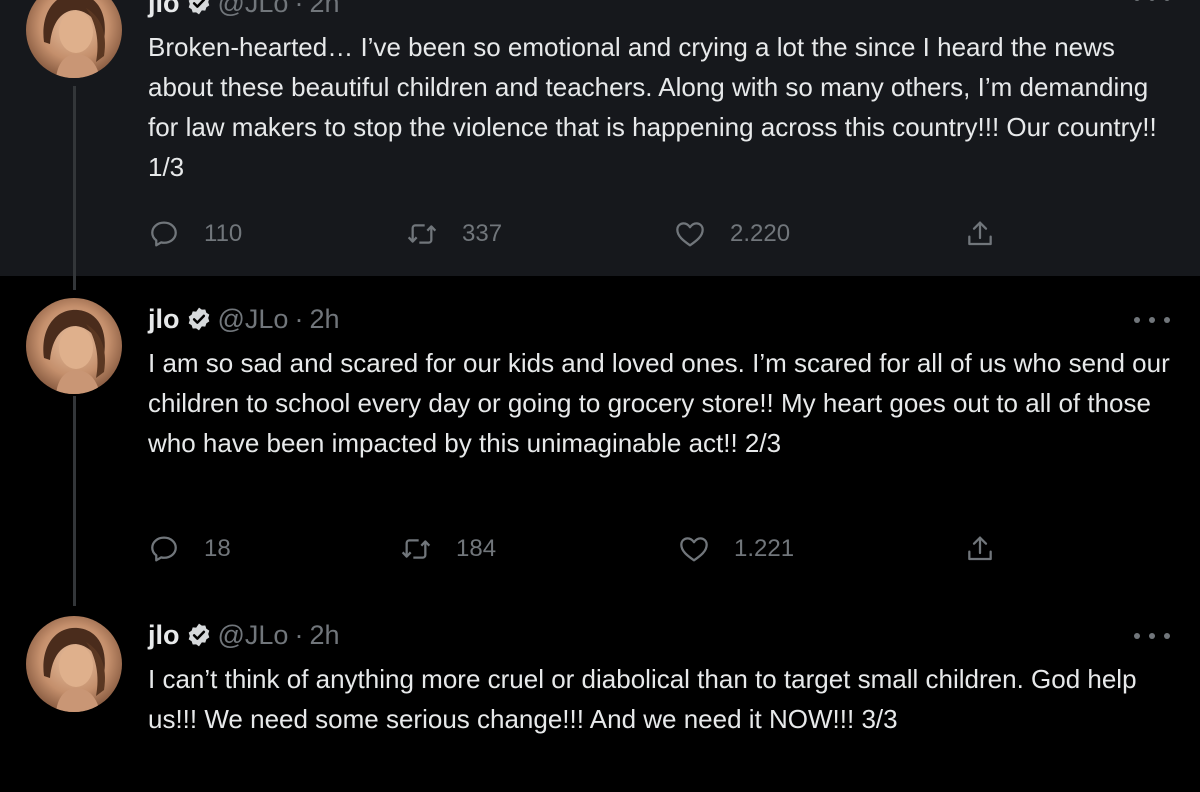 This screenshot has width=1200, height=792. I want to click on retweet-button: 337, so click(454, 234).